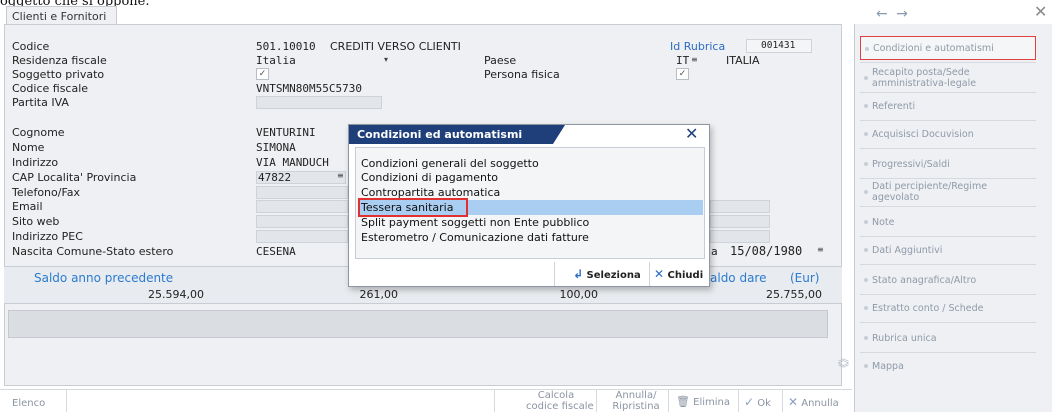 Image resolution: width=1052 pixels, height=412 pixels. Describe the element at coordinates (805, 278) in the screenshot. I see `currency-label: (Eur)` at that location.